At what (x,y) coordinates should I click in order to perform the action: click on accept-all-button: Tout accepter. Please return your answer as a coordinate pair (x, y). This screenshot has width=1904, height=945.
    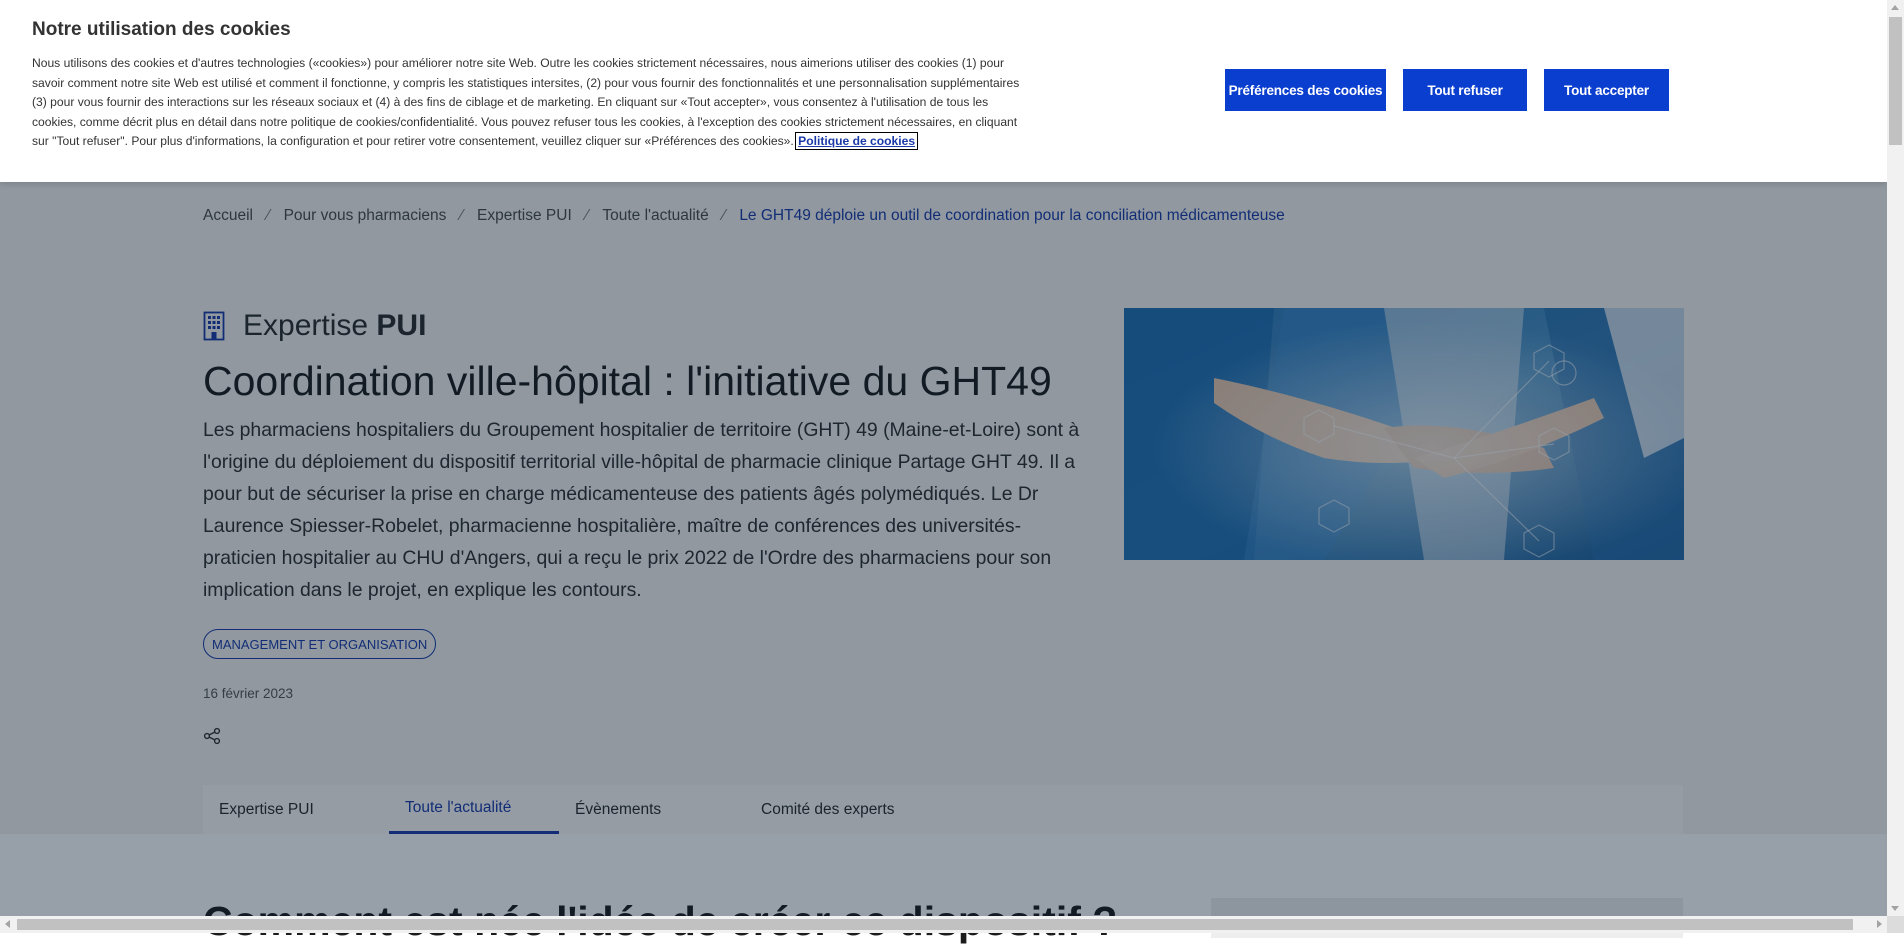
    Looking at the image, I should click on (1606, 90).